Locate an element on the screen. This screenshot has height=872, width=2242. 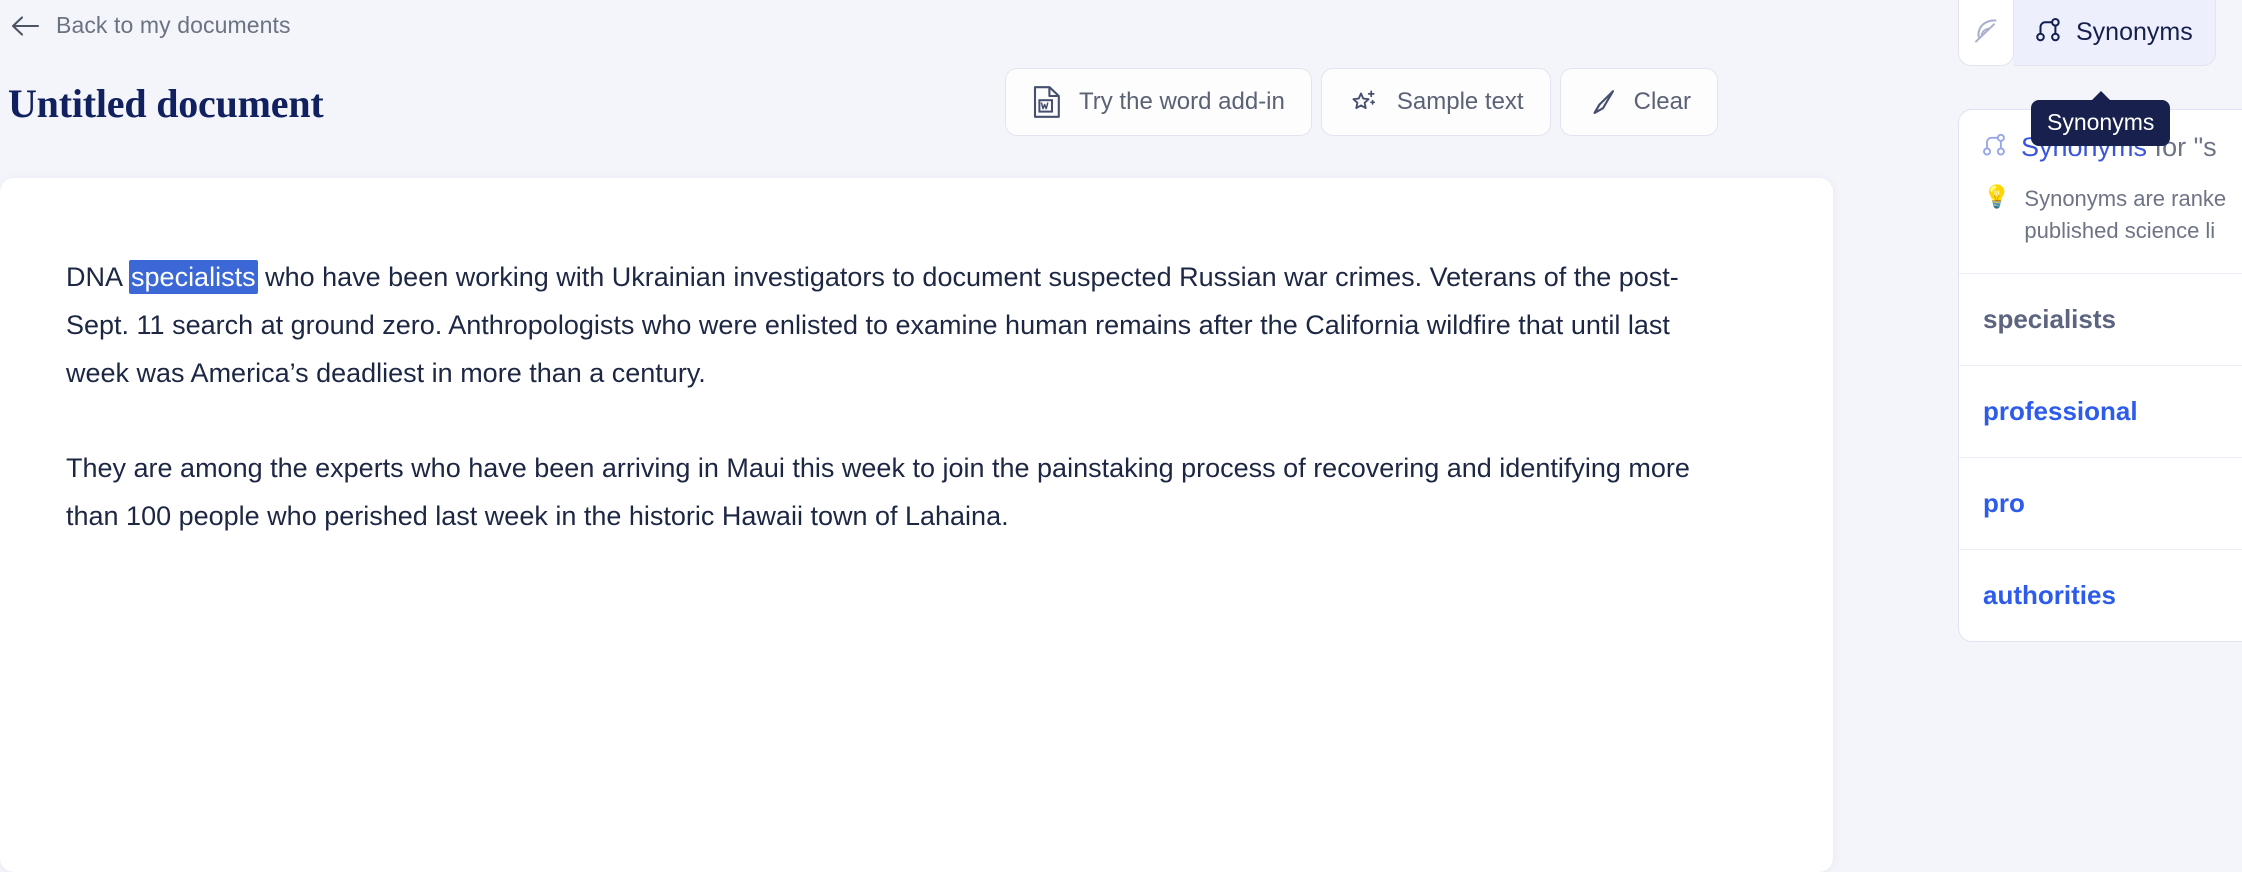
arrow-left-icon is located at coordinates (25, 26).